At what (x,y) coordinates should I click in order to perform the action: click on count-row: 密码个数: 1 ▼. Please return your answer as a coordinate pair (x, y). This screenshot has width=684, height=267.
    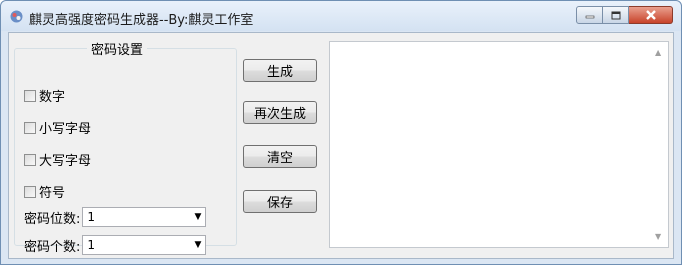
    Looking at the image, I should click on (115, 245).